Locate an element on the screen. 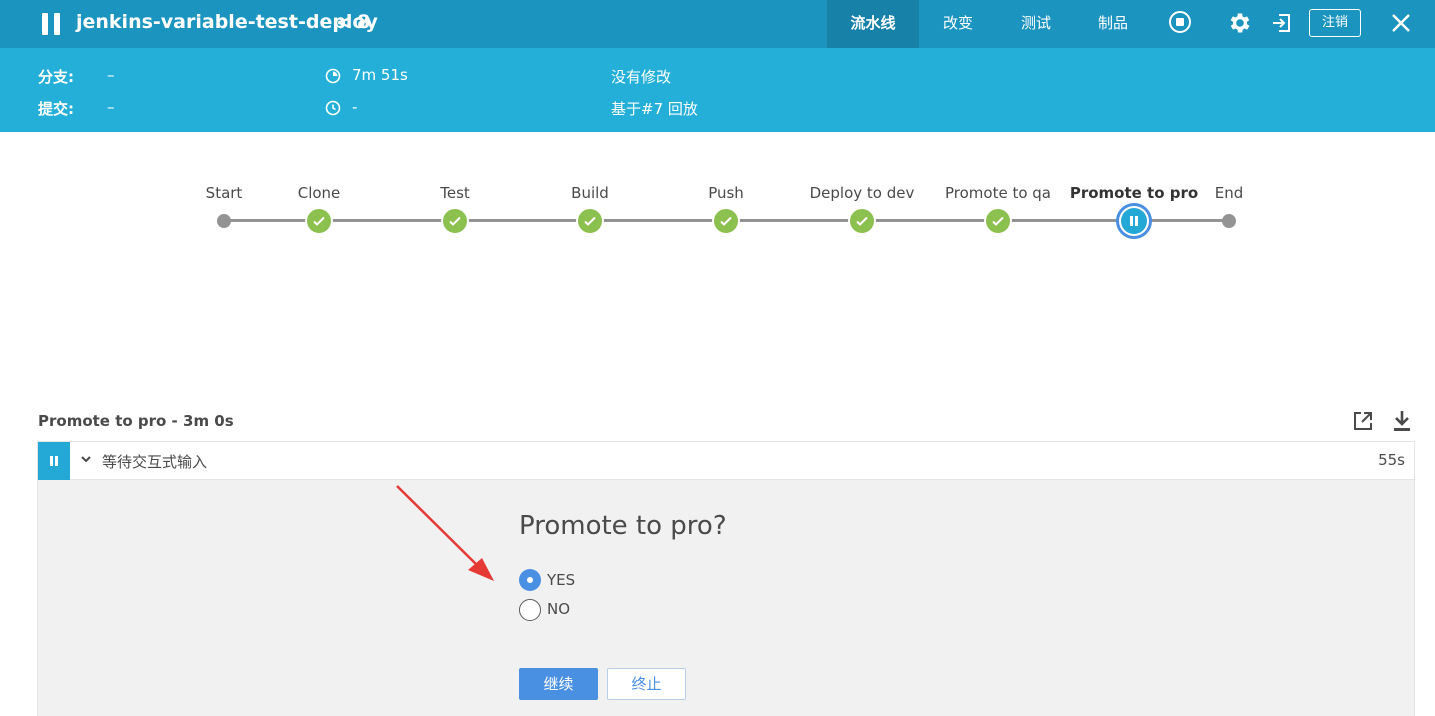  radio-yes-label: YES is located at coordinates (561, 580).